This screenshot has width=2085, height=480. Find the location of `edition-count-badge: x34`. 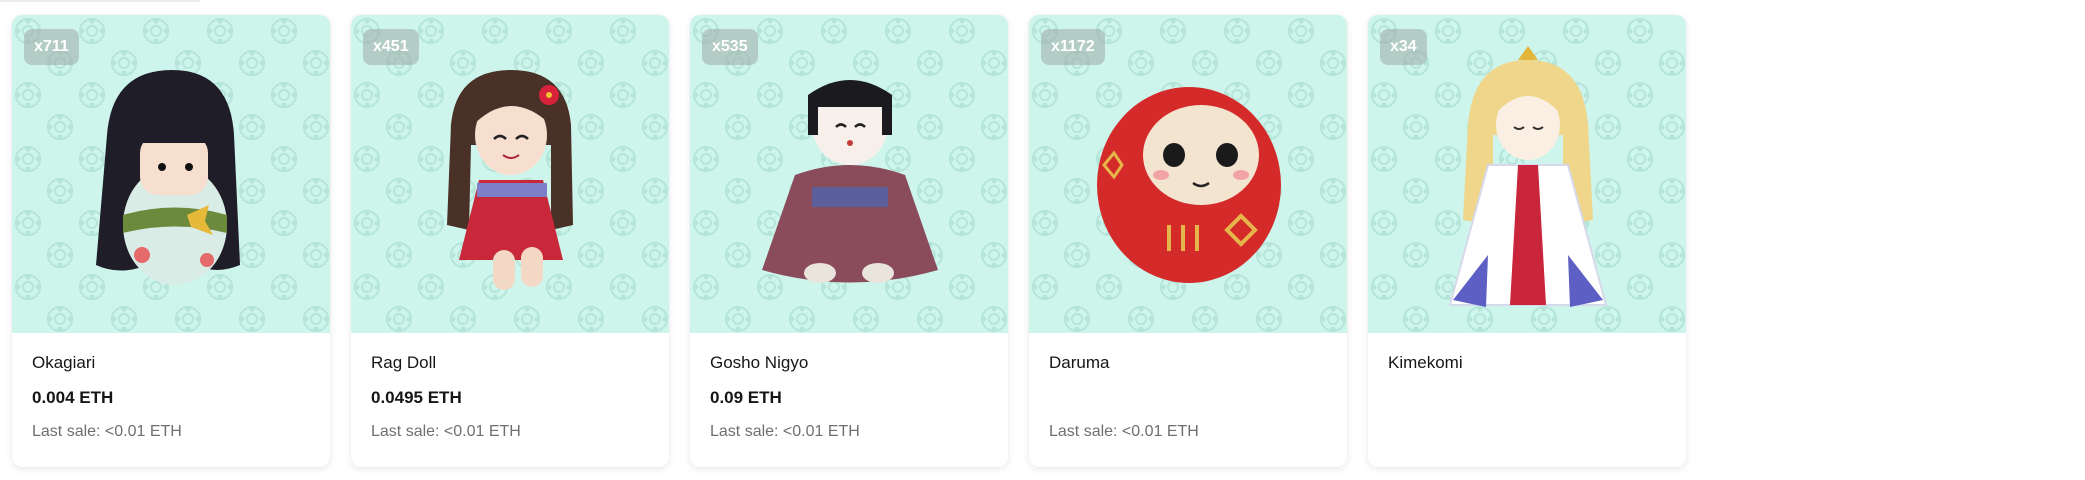

edition-count-badge: x34 is located at coordinates (1403, 47).